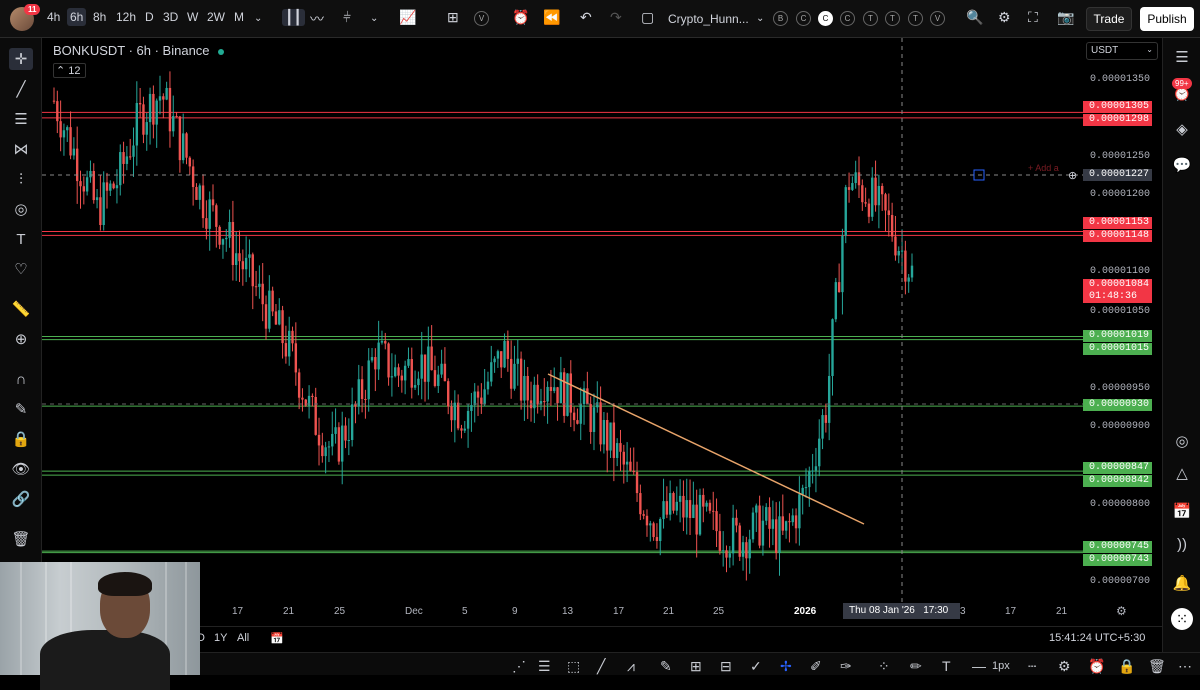 The image size is (1200, 690). Describe the element at coordinates (99, 17) in the screenshot. I see `timeframe-8h: 8h` at that location.